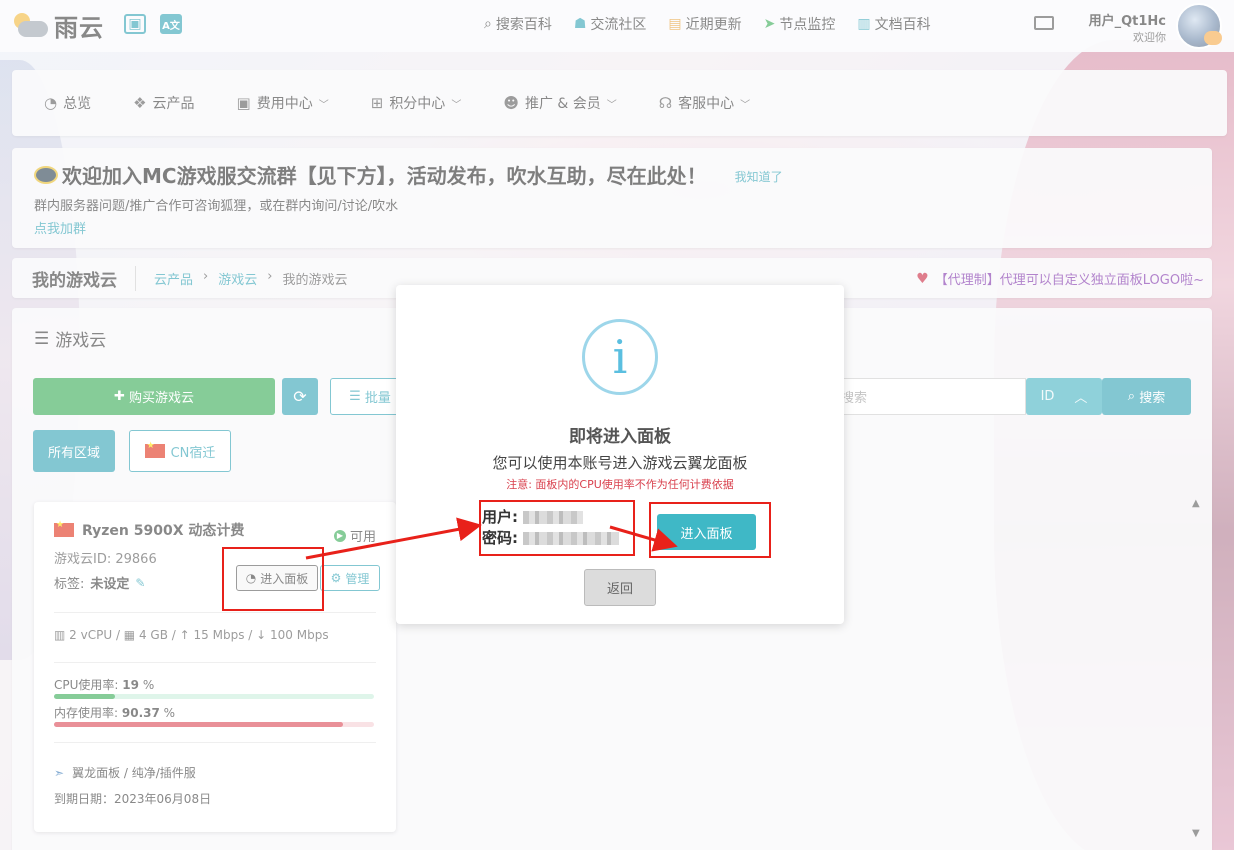 This screenshot has height=850, width=1234. What do you see at coordinates (393, 538) in the screenshot?
I see `annotation-arrow-to-credentials` at bounding box center [393, 538].